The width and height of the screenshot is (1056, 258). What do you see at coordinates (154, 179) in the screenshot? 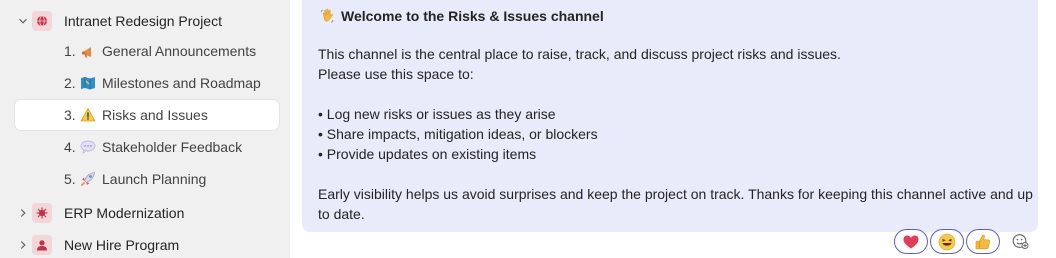
I see `channel-label: Launch Planning` at bounding box center [154, 179].